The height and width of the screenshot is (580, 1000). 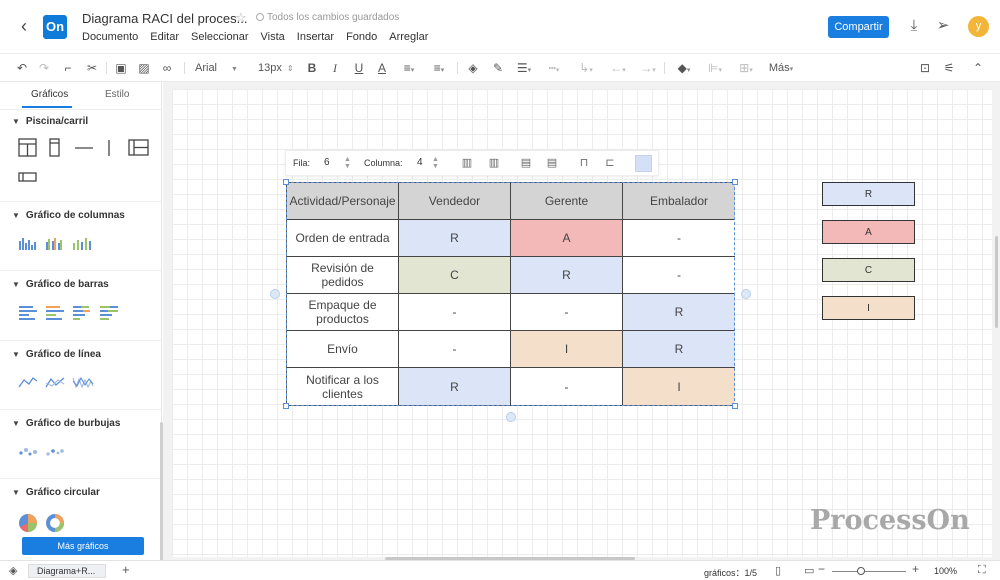 I want to click on bold-icon: B, so click(x=312, y=68).